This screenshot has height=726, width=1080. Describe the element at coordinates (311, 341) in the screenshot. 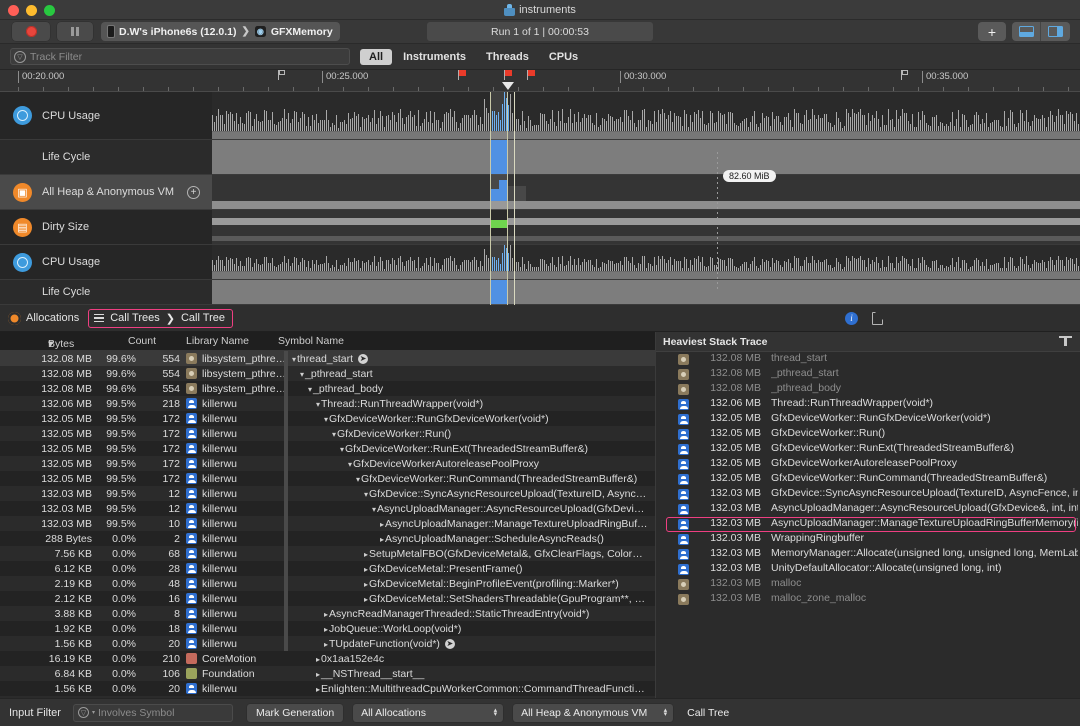

I see `column-header-symbol-name: Symbol Name` at that location.